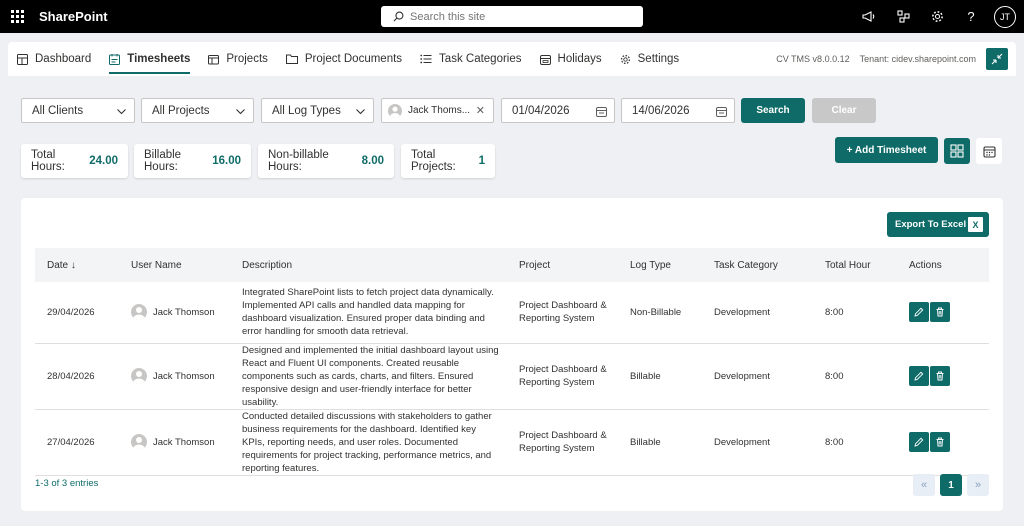  What do you see at coordinates (924, 485) in the screenshot?
I see `prev-page-button: «` at bounding box center [924, 485].